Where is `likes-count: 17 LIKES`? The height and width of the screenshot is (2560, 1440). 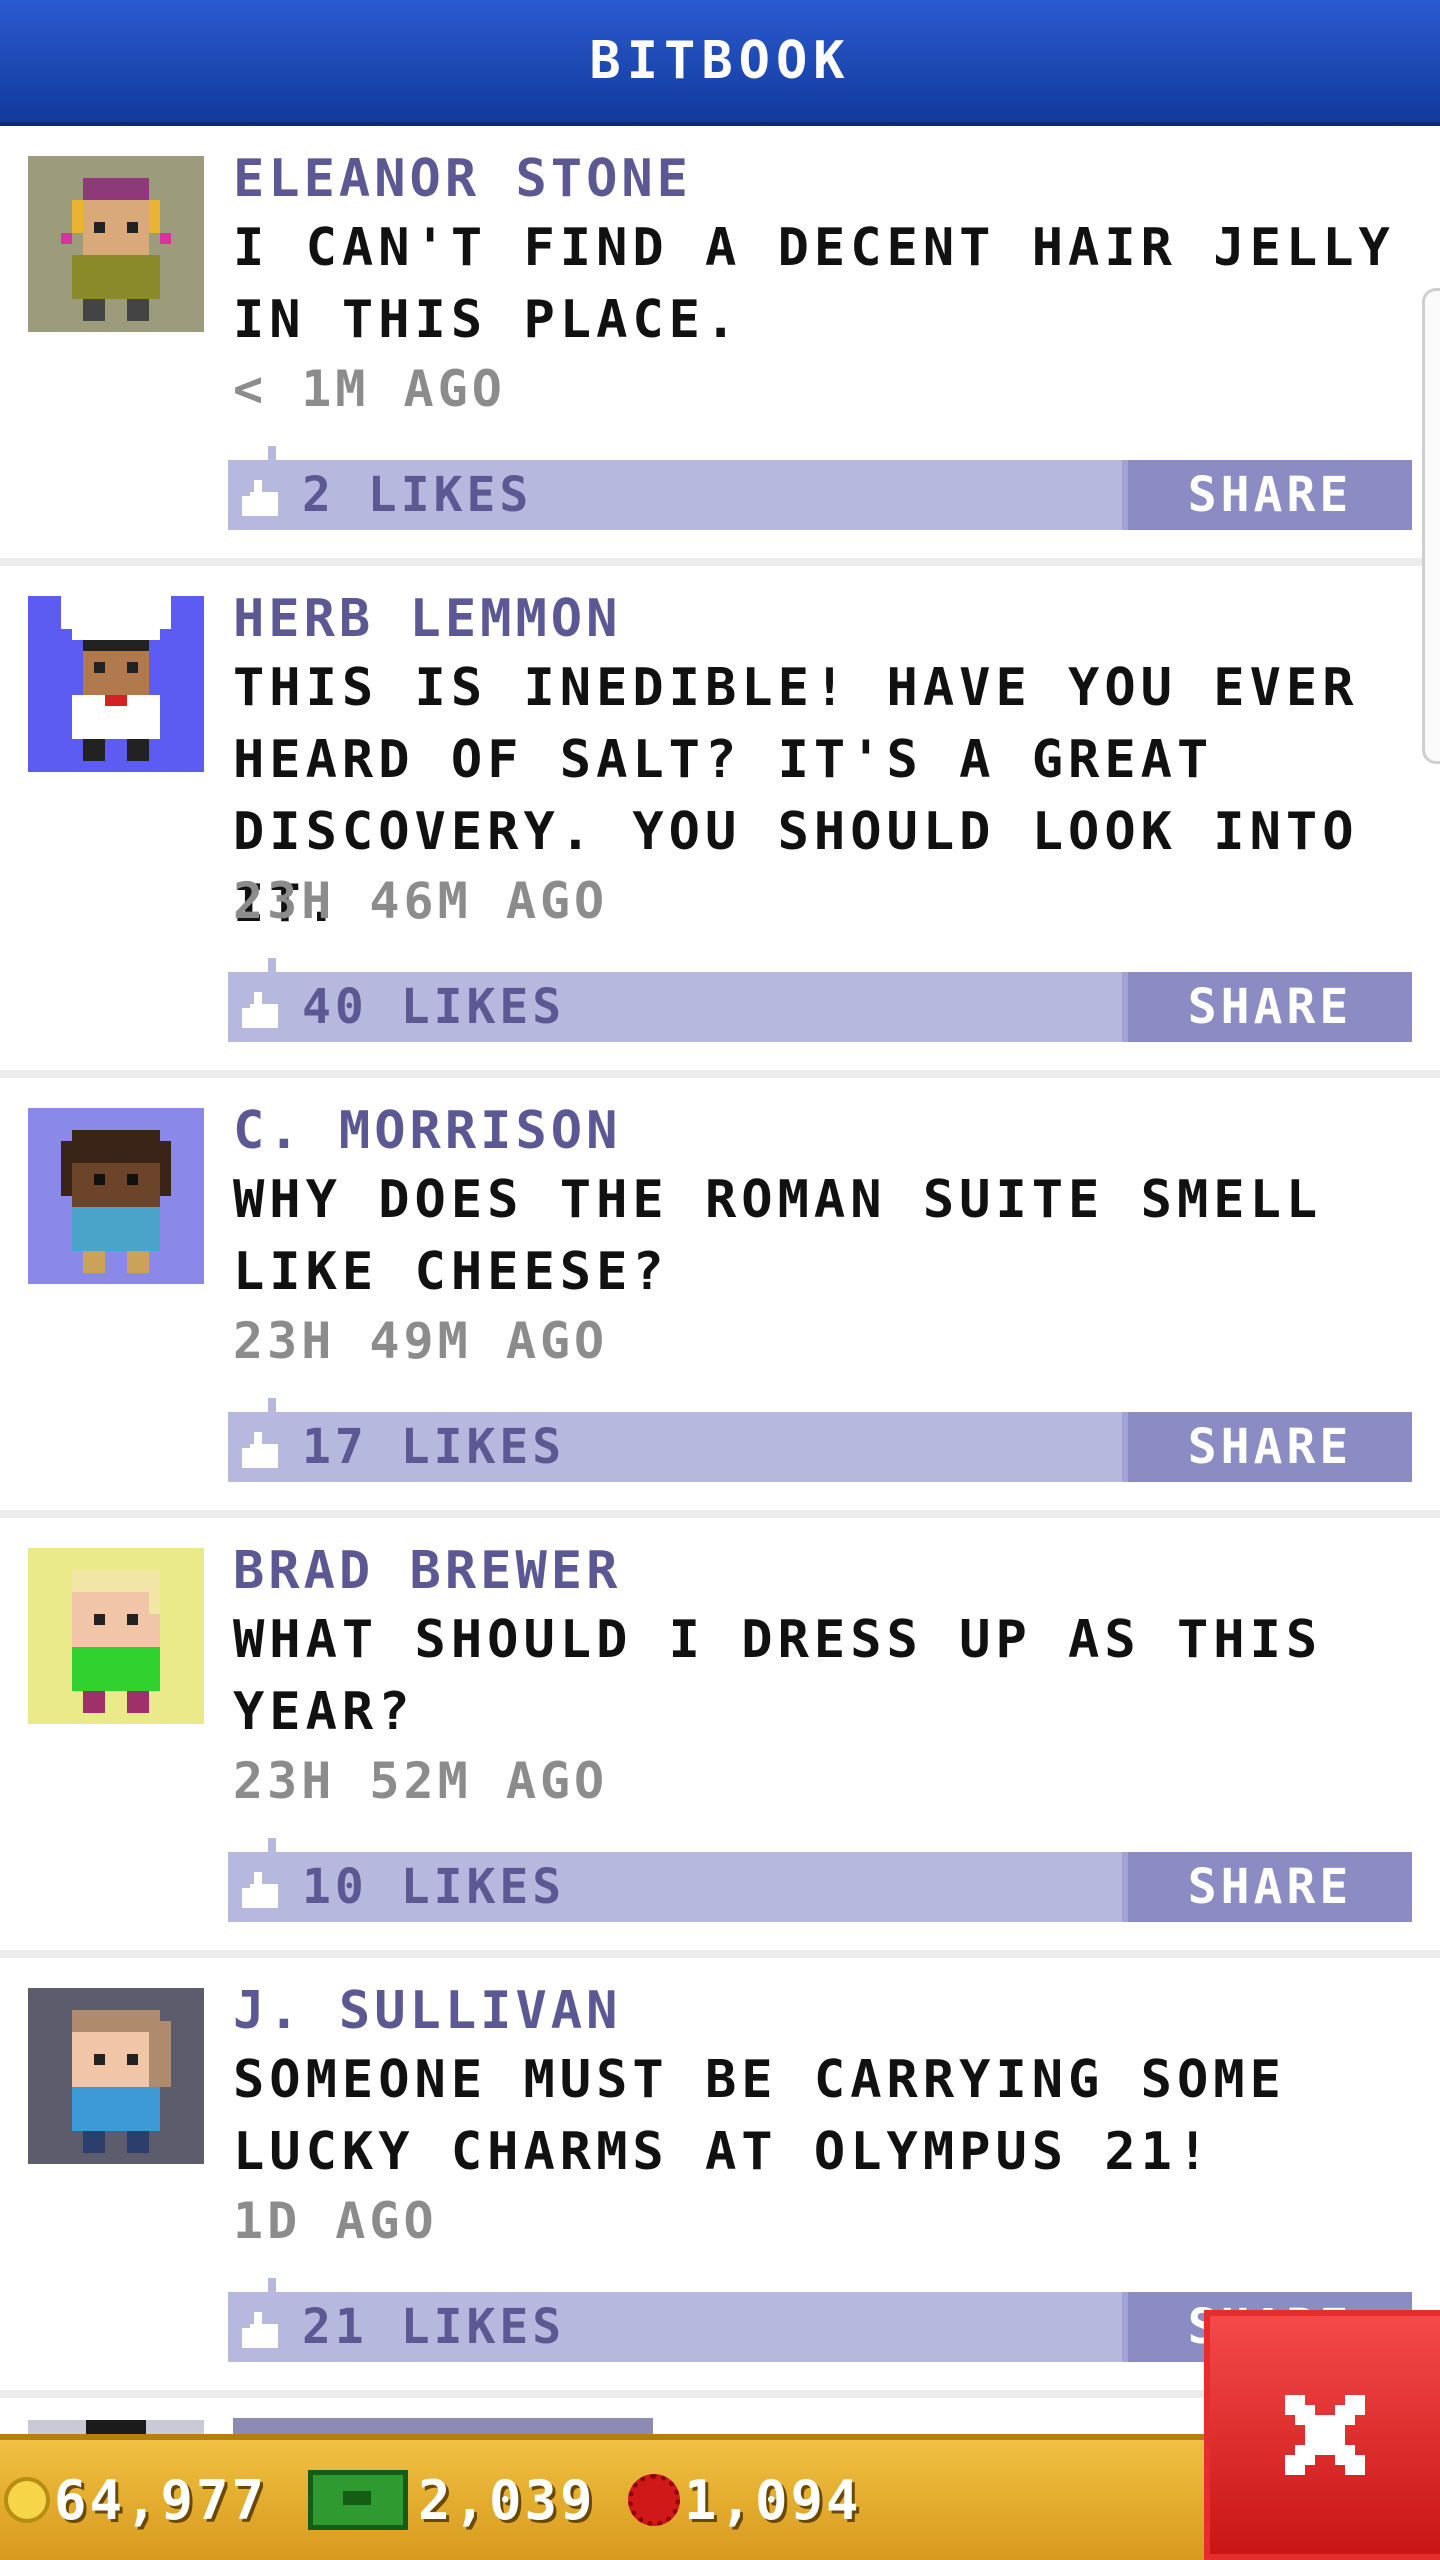 likes-count: 17 LIKES is located at coordinates (434, 1447).